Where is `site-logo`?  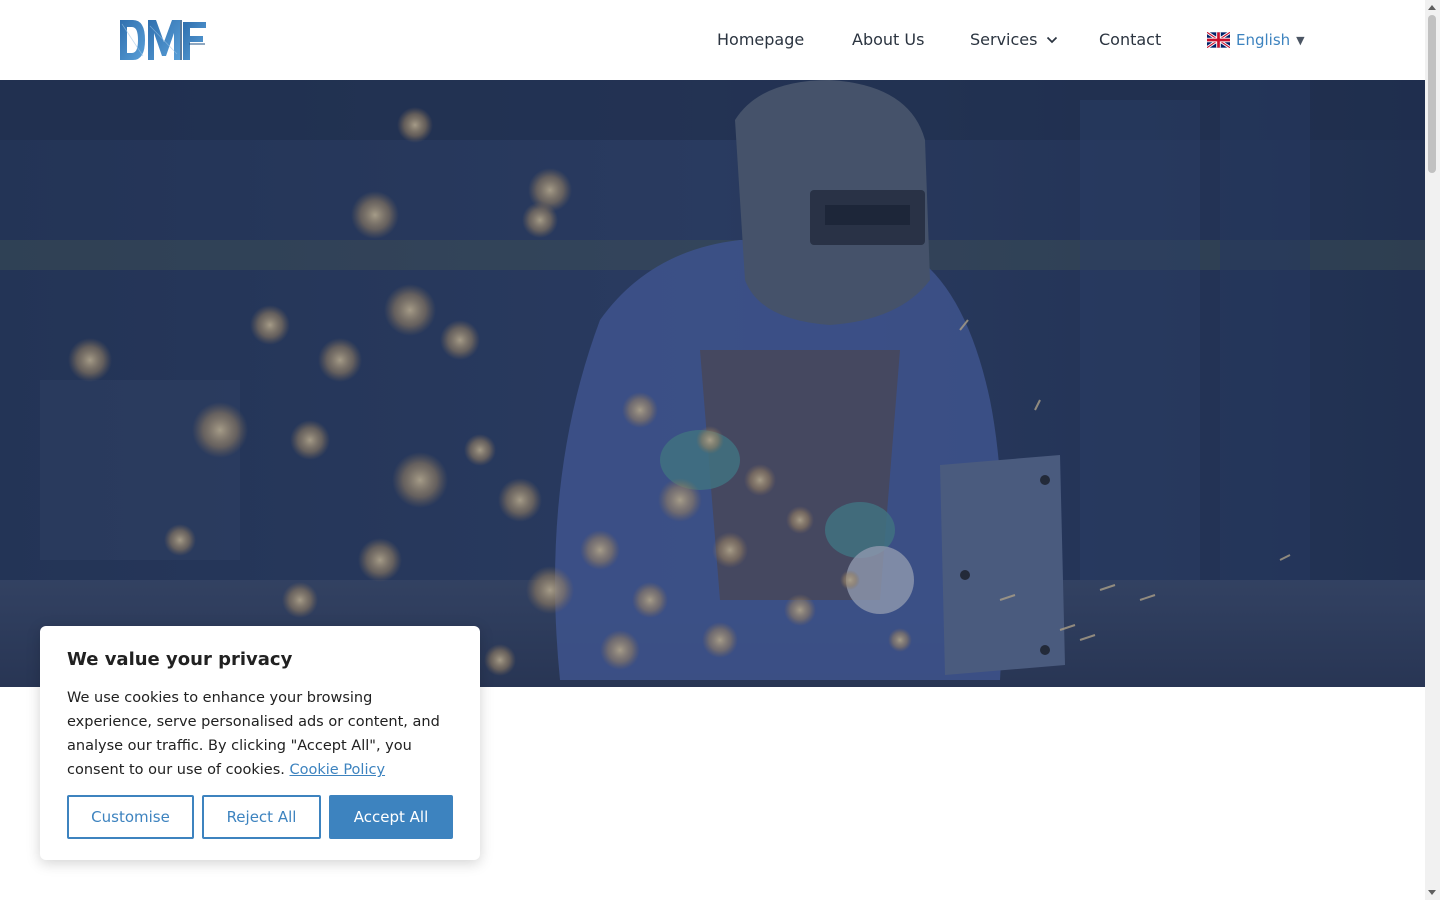
site-logo is located at coordinates (163, 40).